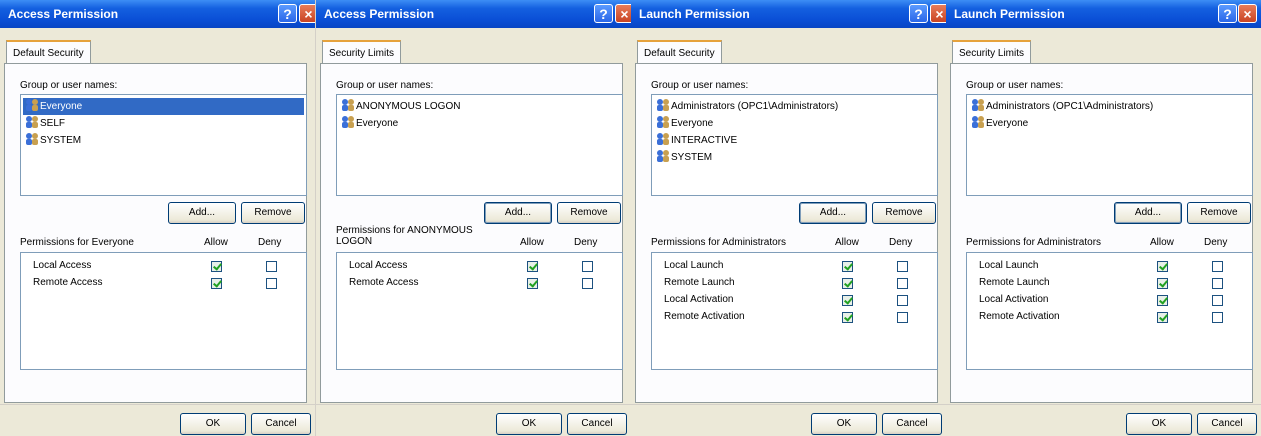 The image size is (1261, 436). Describe the element at coordinates (794, 300) in the screenshot. I see `permission-row: Local Activation` at that location.